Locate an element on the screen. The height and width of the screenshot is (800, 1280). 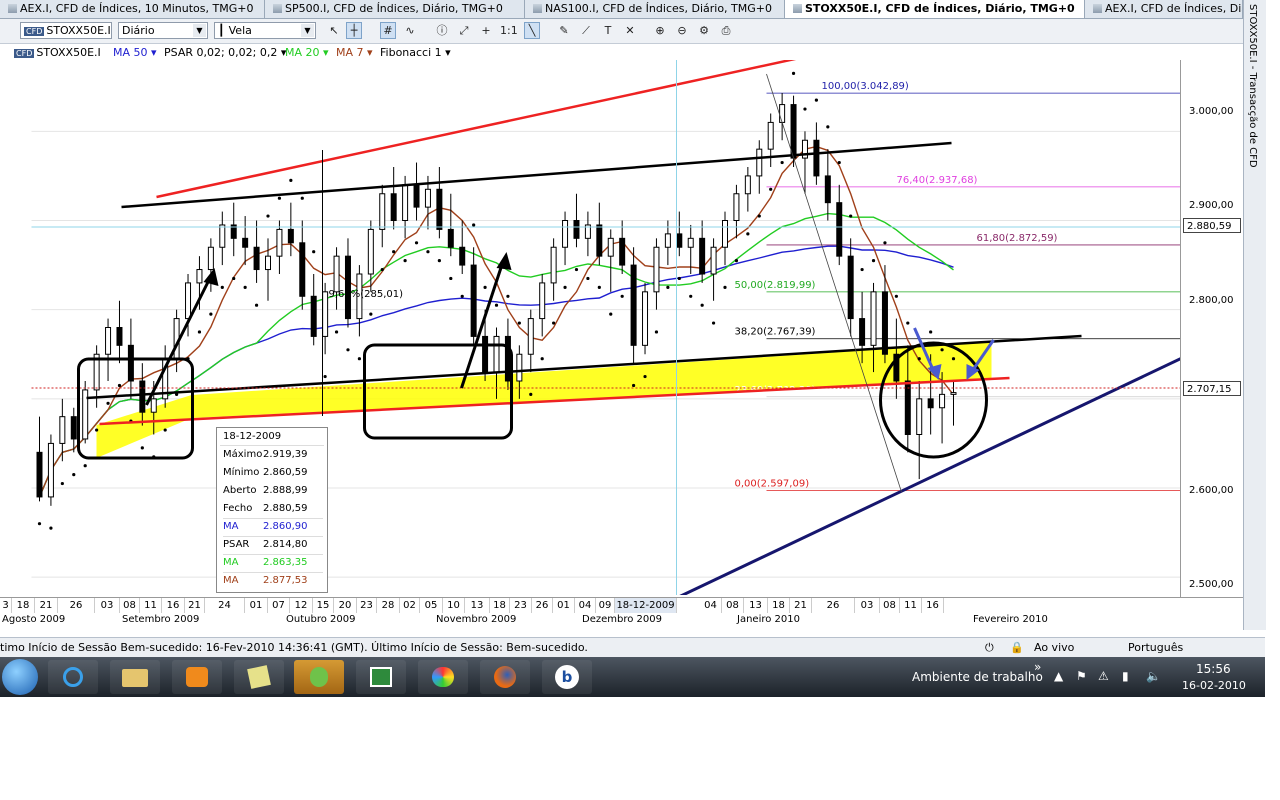
ratio-icon: 1:1 is located at coordinates (509, 30).